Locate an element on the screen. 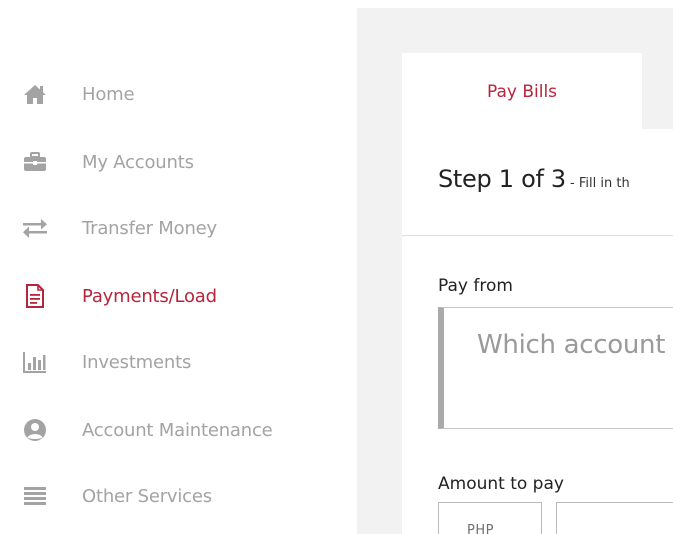 This screenshot has width=673, height=534. document-icon is located at coordinates (35, 296).